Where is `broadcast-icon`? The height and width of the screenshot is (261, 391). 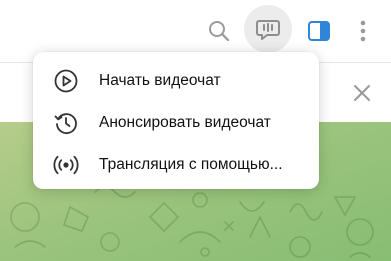
broadcast-icon is located at coordinates (66, 165).